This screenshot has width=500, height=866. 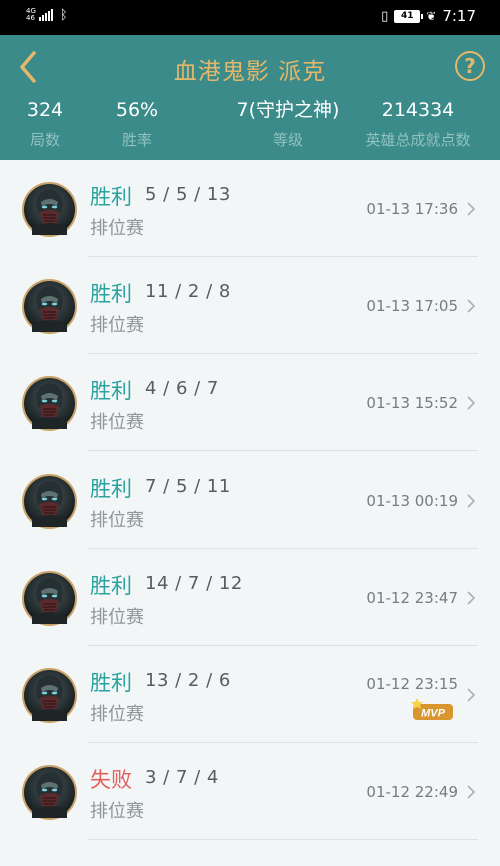 I want to click on match-kda: 3 / 7 / 4, so click(x=182, y=778).